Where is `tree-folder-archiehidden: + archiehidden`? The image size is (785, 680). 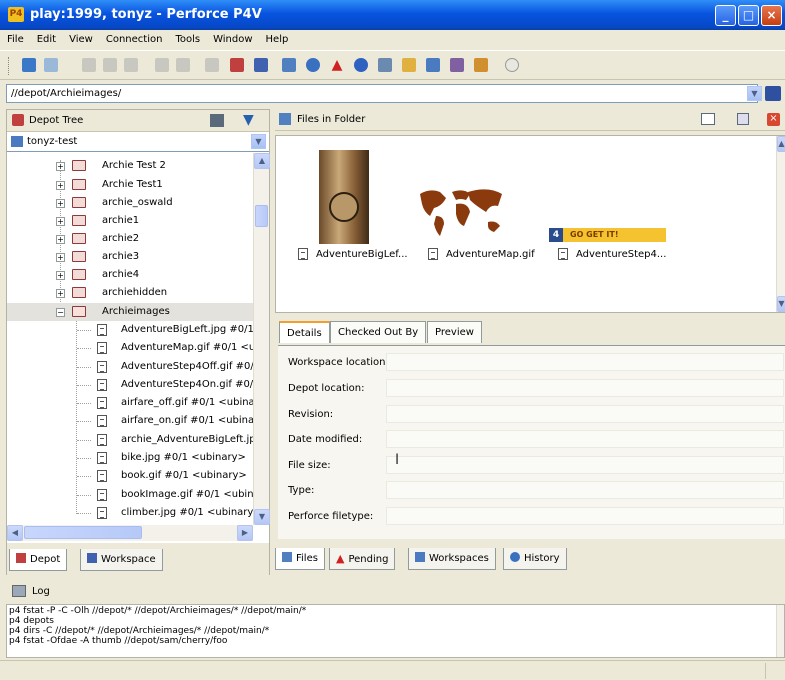 tree-folder-archiehidden: + archiehidden is located at coordinates (132, 293).